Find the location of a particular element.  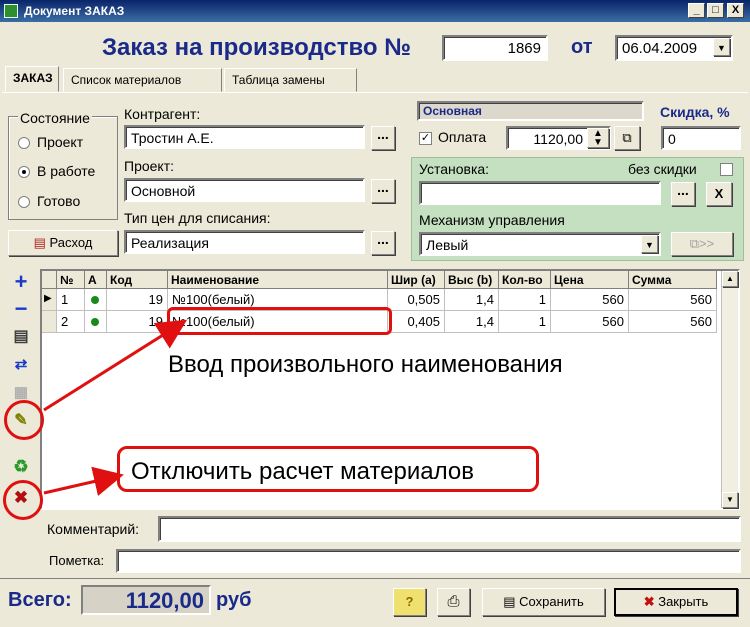

help-button: ? is located at coordinates (409, 602).